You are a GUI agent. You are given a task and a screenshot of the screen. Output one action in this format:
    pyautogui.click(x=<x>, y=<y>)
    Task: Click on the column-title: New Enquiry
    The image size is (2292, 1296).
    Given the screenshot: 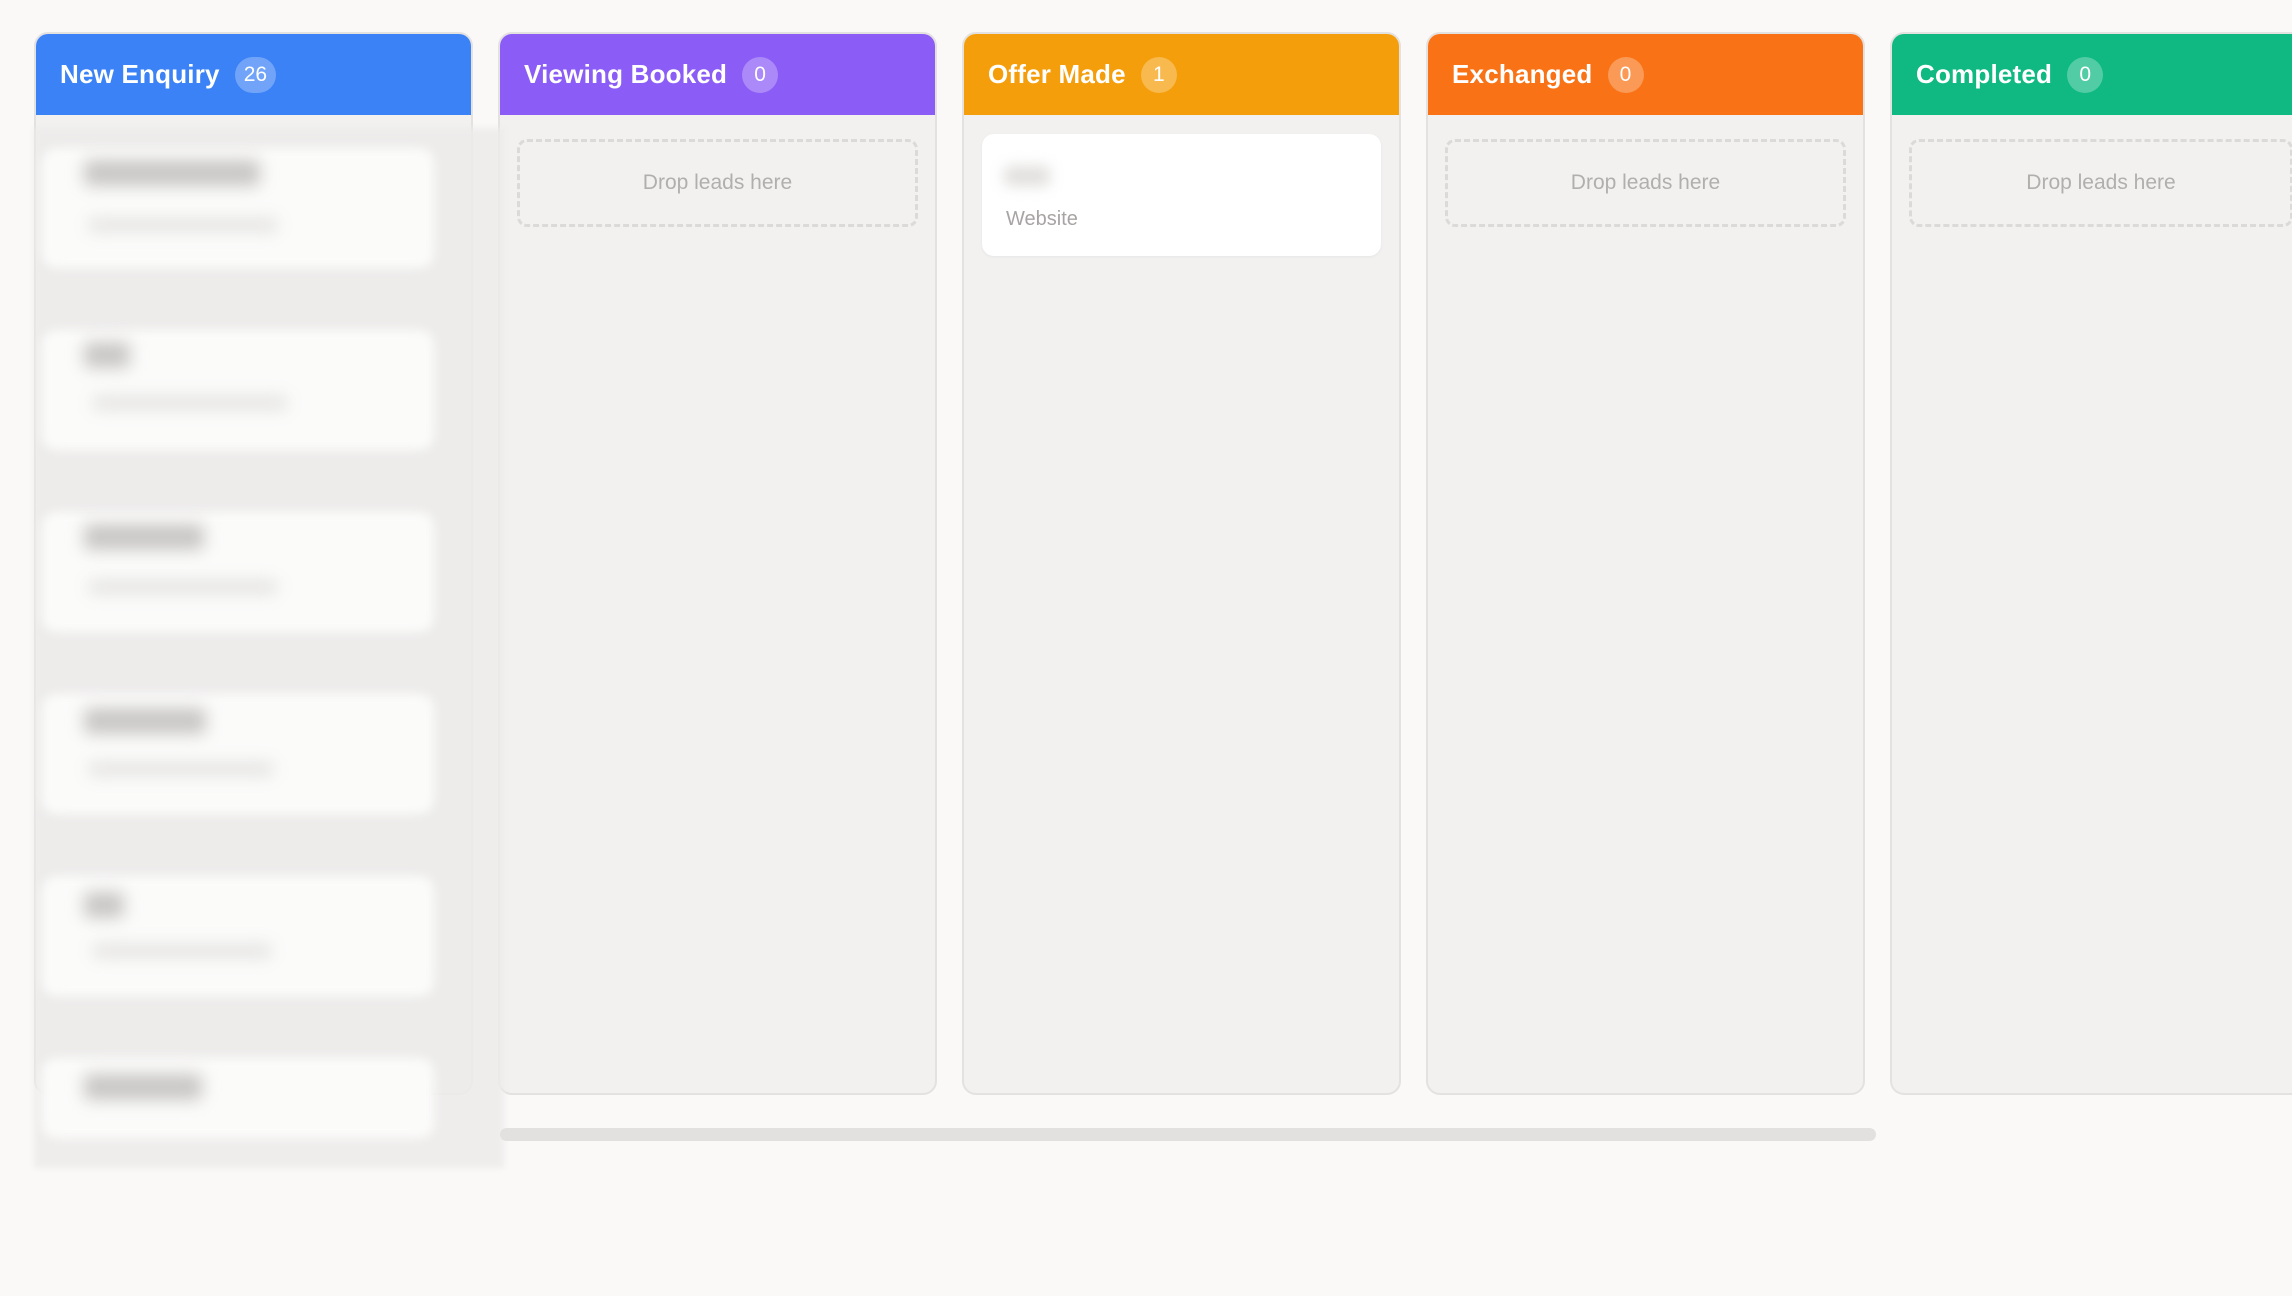 What is the action you would take?
    pyautogui.click(x=140, y=74)
    